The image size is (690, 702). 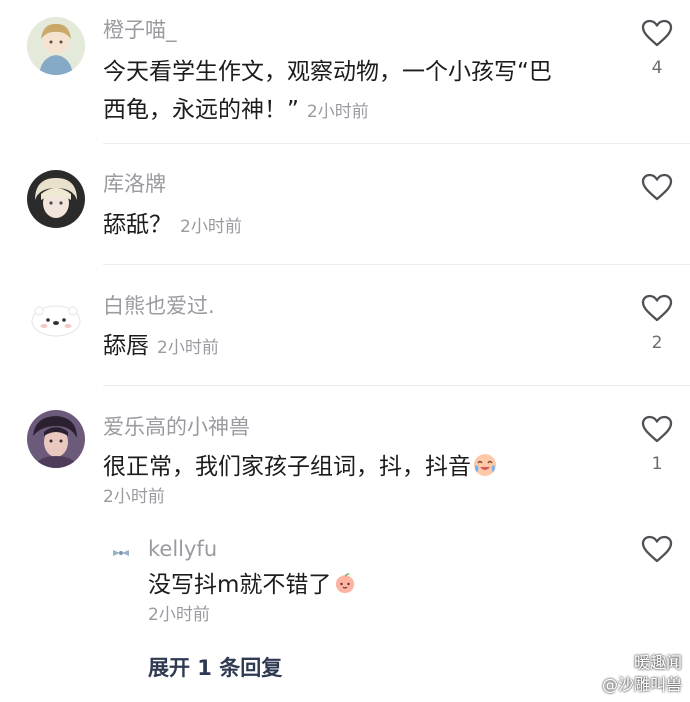 I want to click on watermark-line: @沙雕叫兽, so click(x=641, y=684).